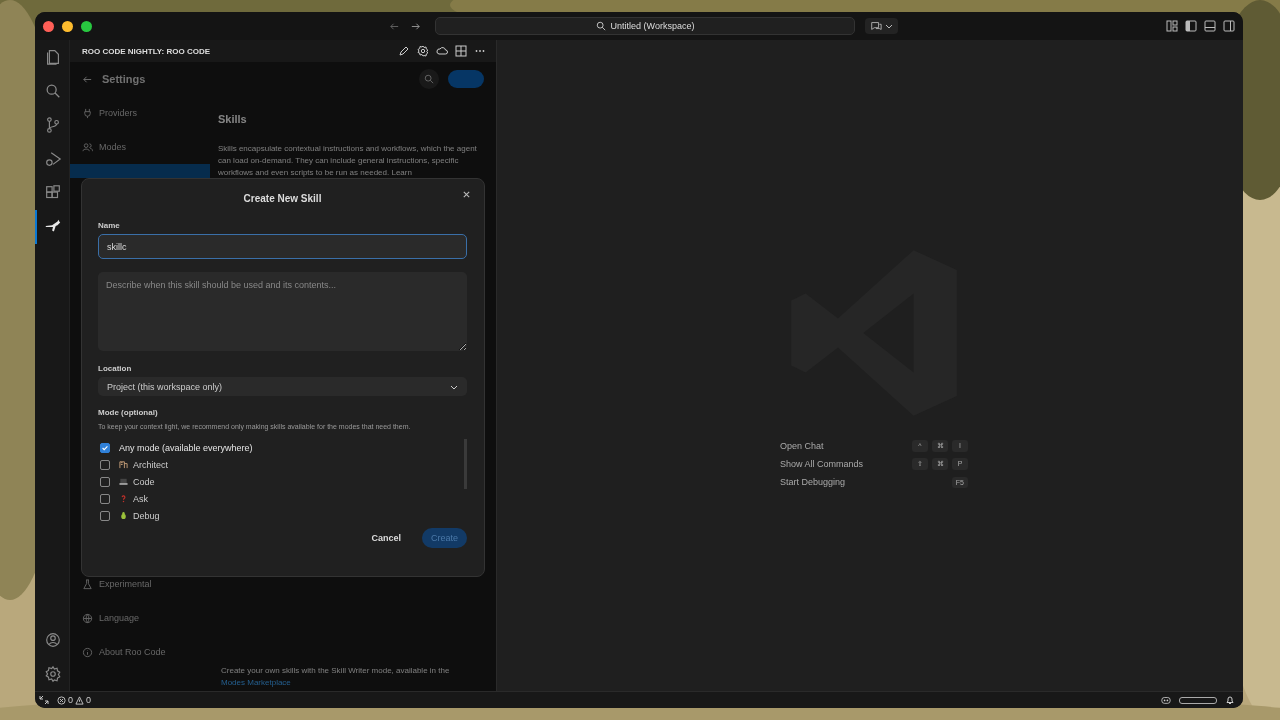 Image resolution: width=1280 pixels, height=720 pixels. What do you see at coordinates (140, 113) in the screenshot?
I see `nav-item: Providers` at bounding box center [140, 113].